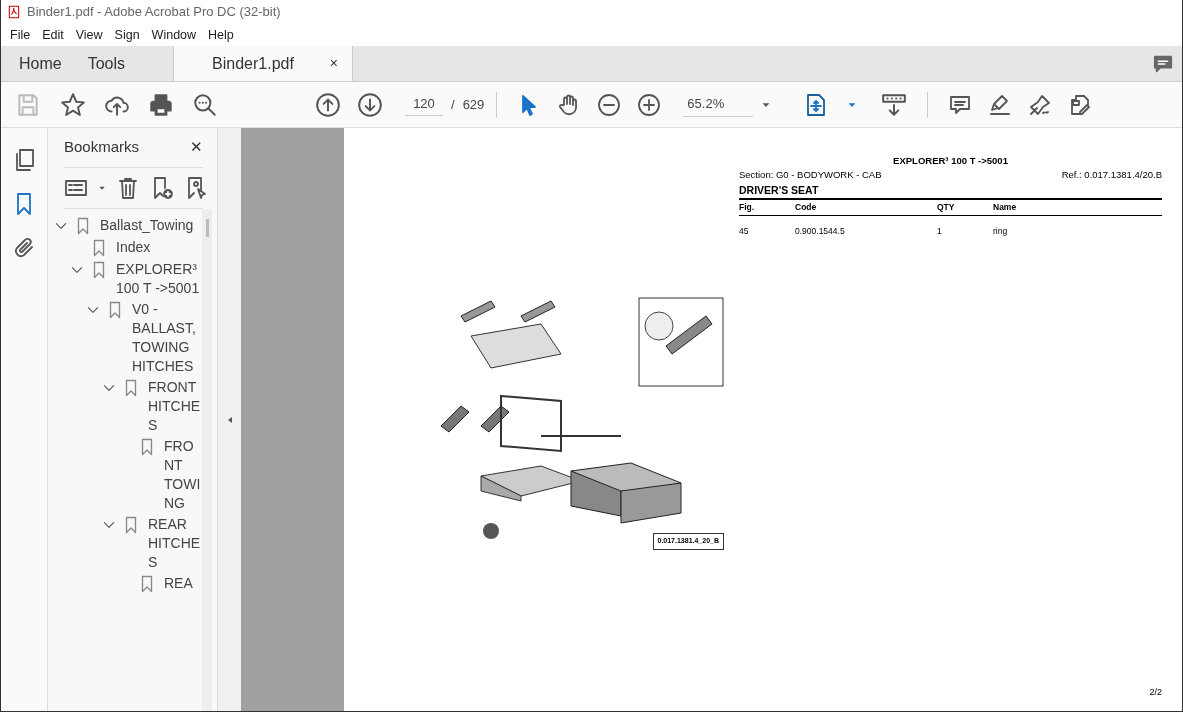 This screenshot has height=712, width=1183. I want to click on window-title: Binder1.pdf - Adobe Acrobat Pro DC (32-bit), so click(154, 12).